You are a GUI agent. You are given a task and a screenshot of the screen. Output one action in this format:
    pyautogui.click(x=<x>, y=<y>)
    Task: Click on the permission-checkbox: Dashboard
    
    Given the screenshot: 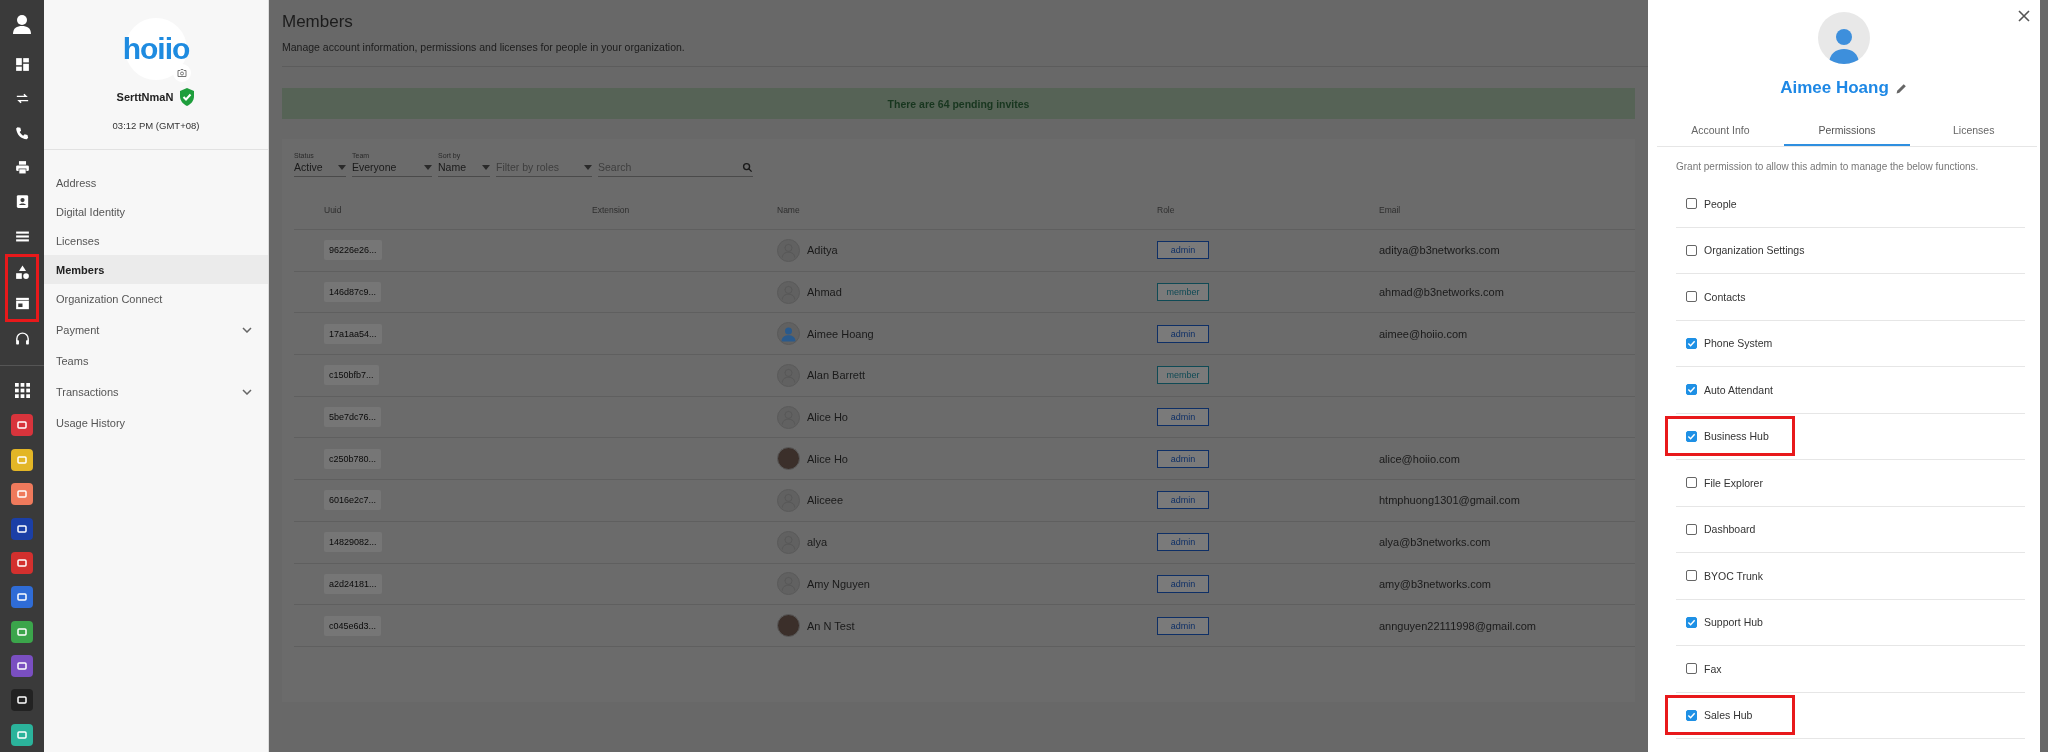 What is the action you would take?
    pyautogui.click(x=1716, y=529)
    